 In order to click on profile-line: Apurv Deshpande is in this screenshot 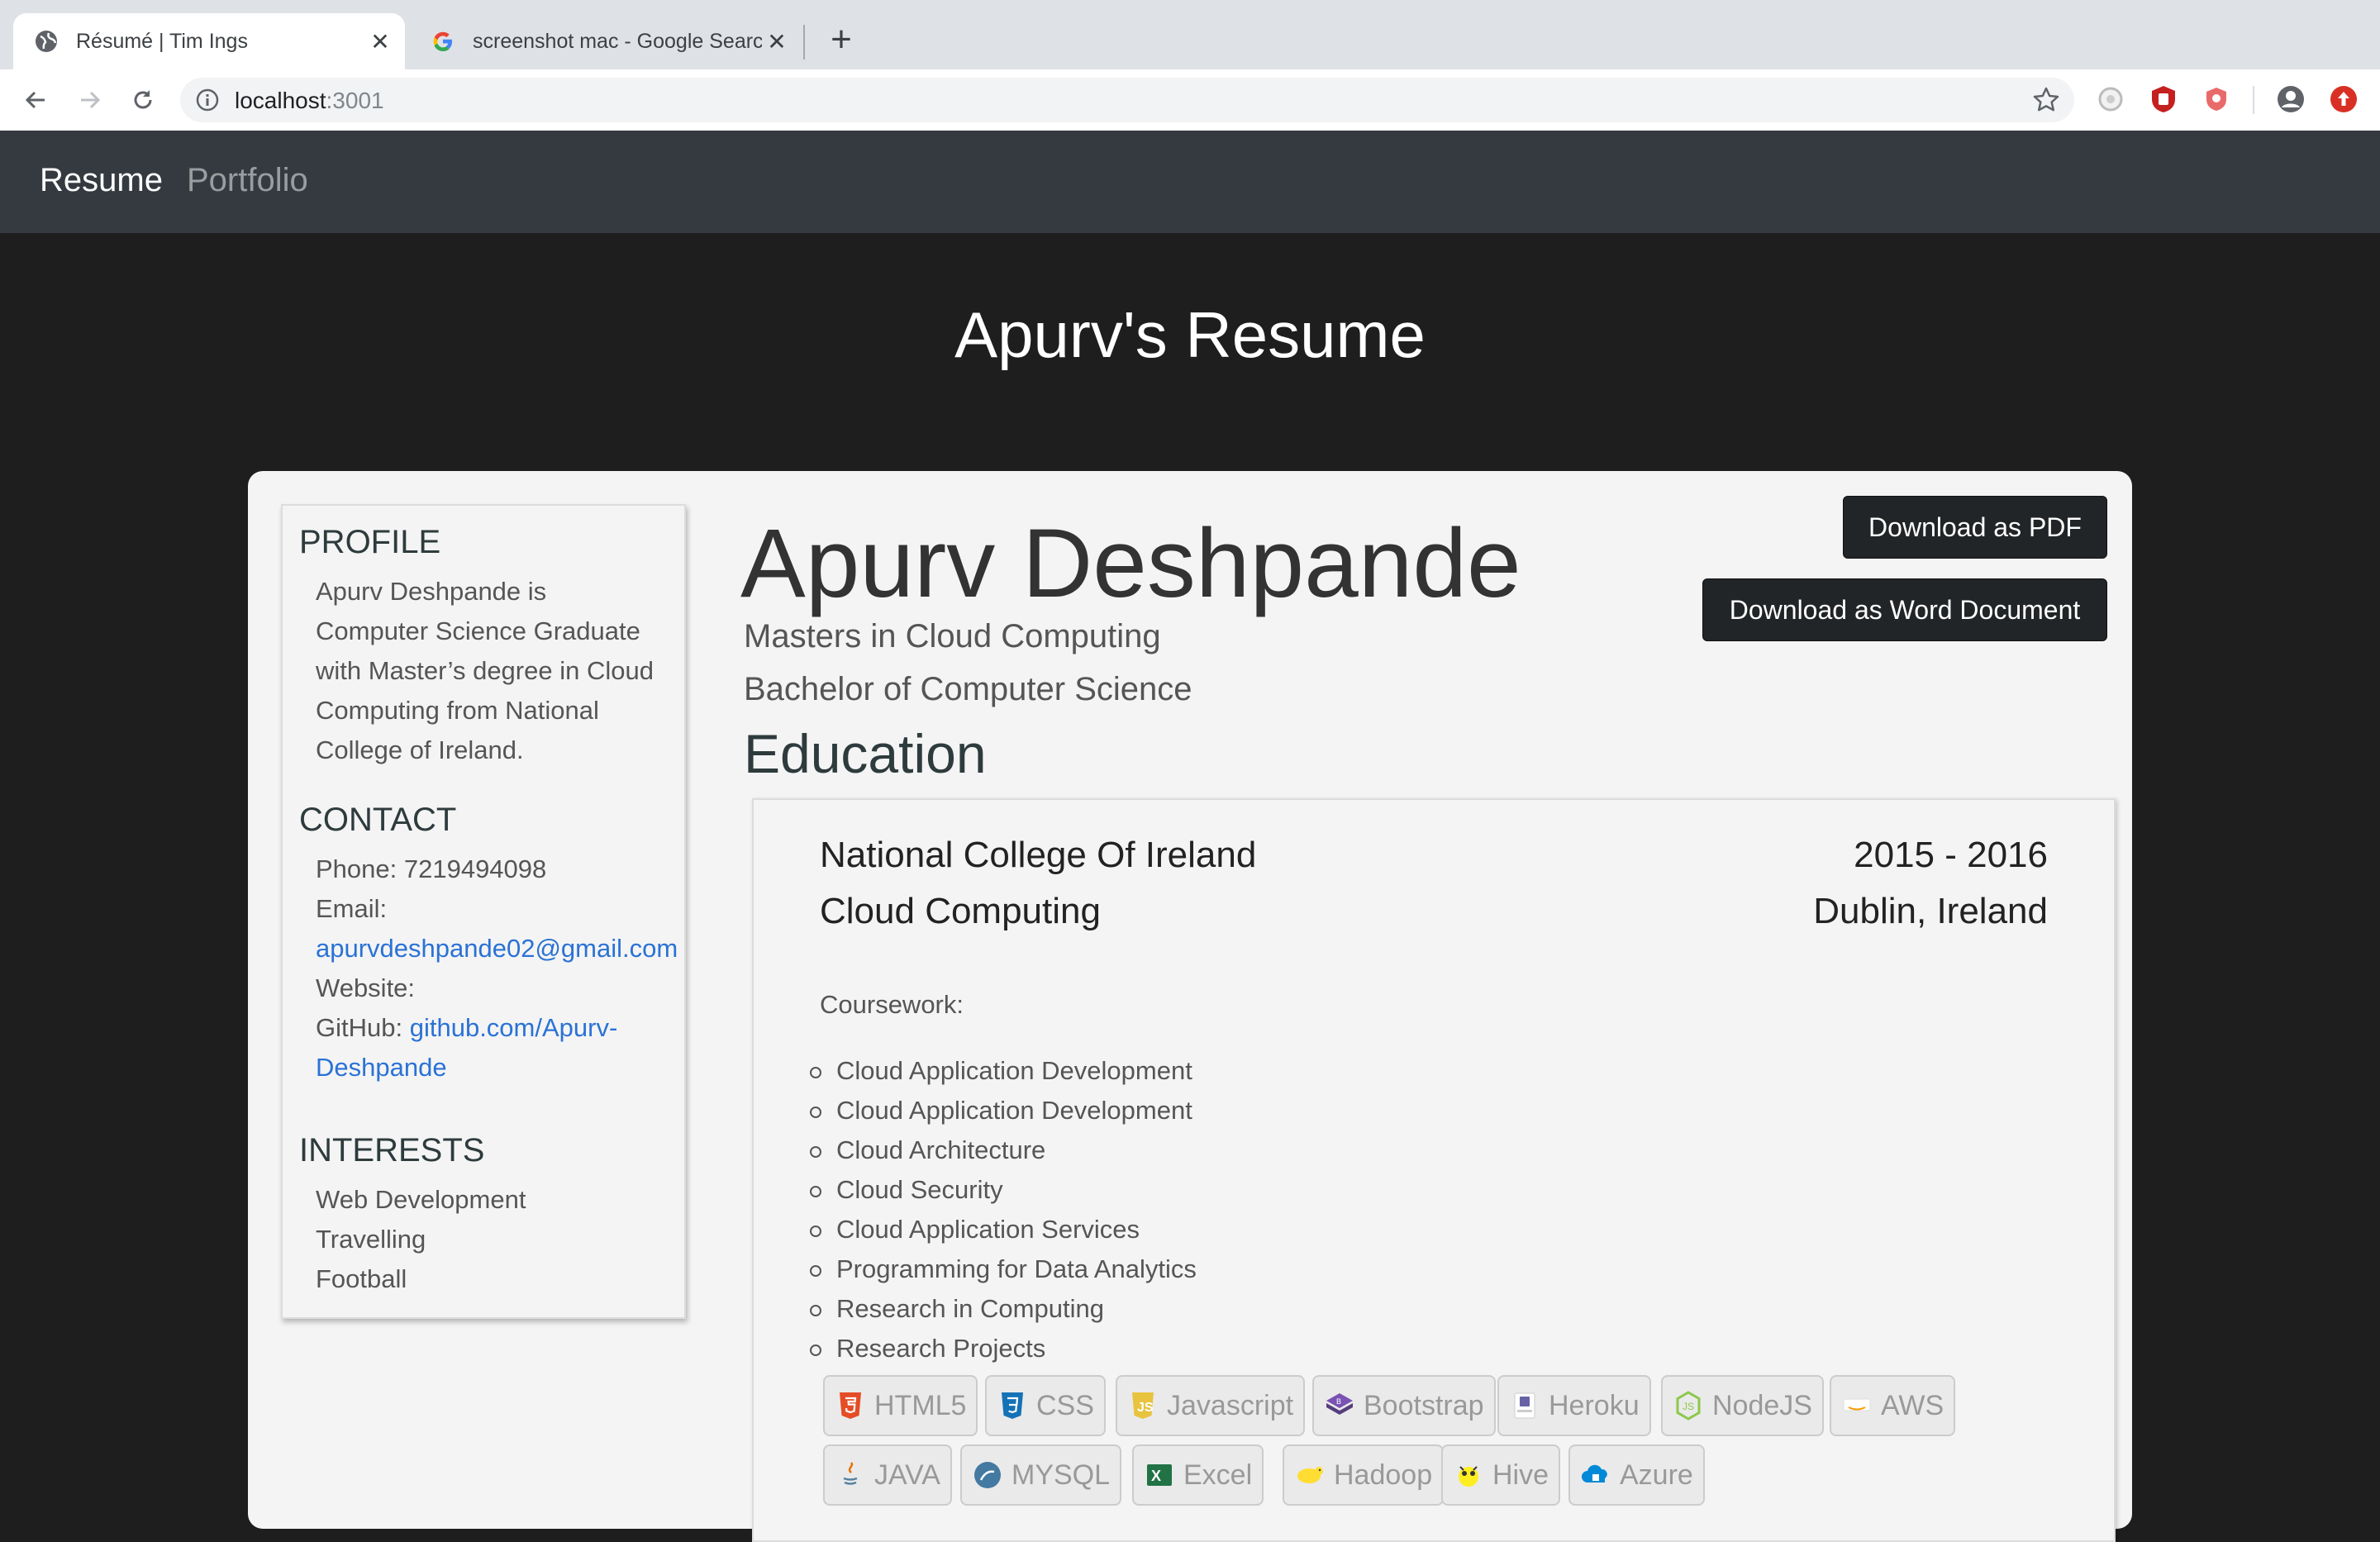, I will do `click(431, 591)`.